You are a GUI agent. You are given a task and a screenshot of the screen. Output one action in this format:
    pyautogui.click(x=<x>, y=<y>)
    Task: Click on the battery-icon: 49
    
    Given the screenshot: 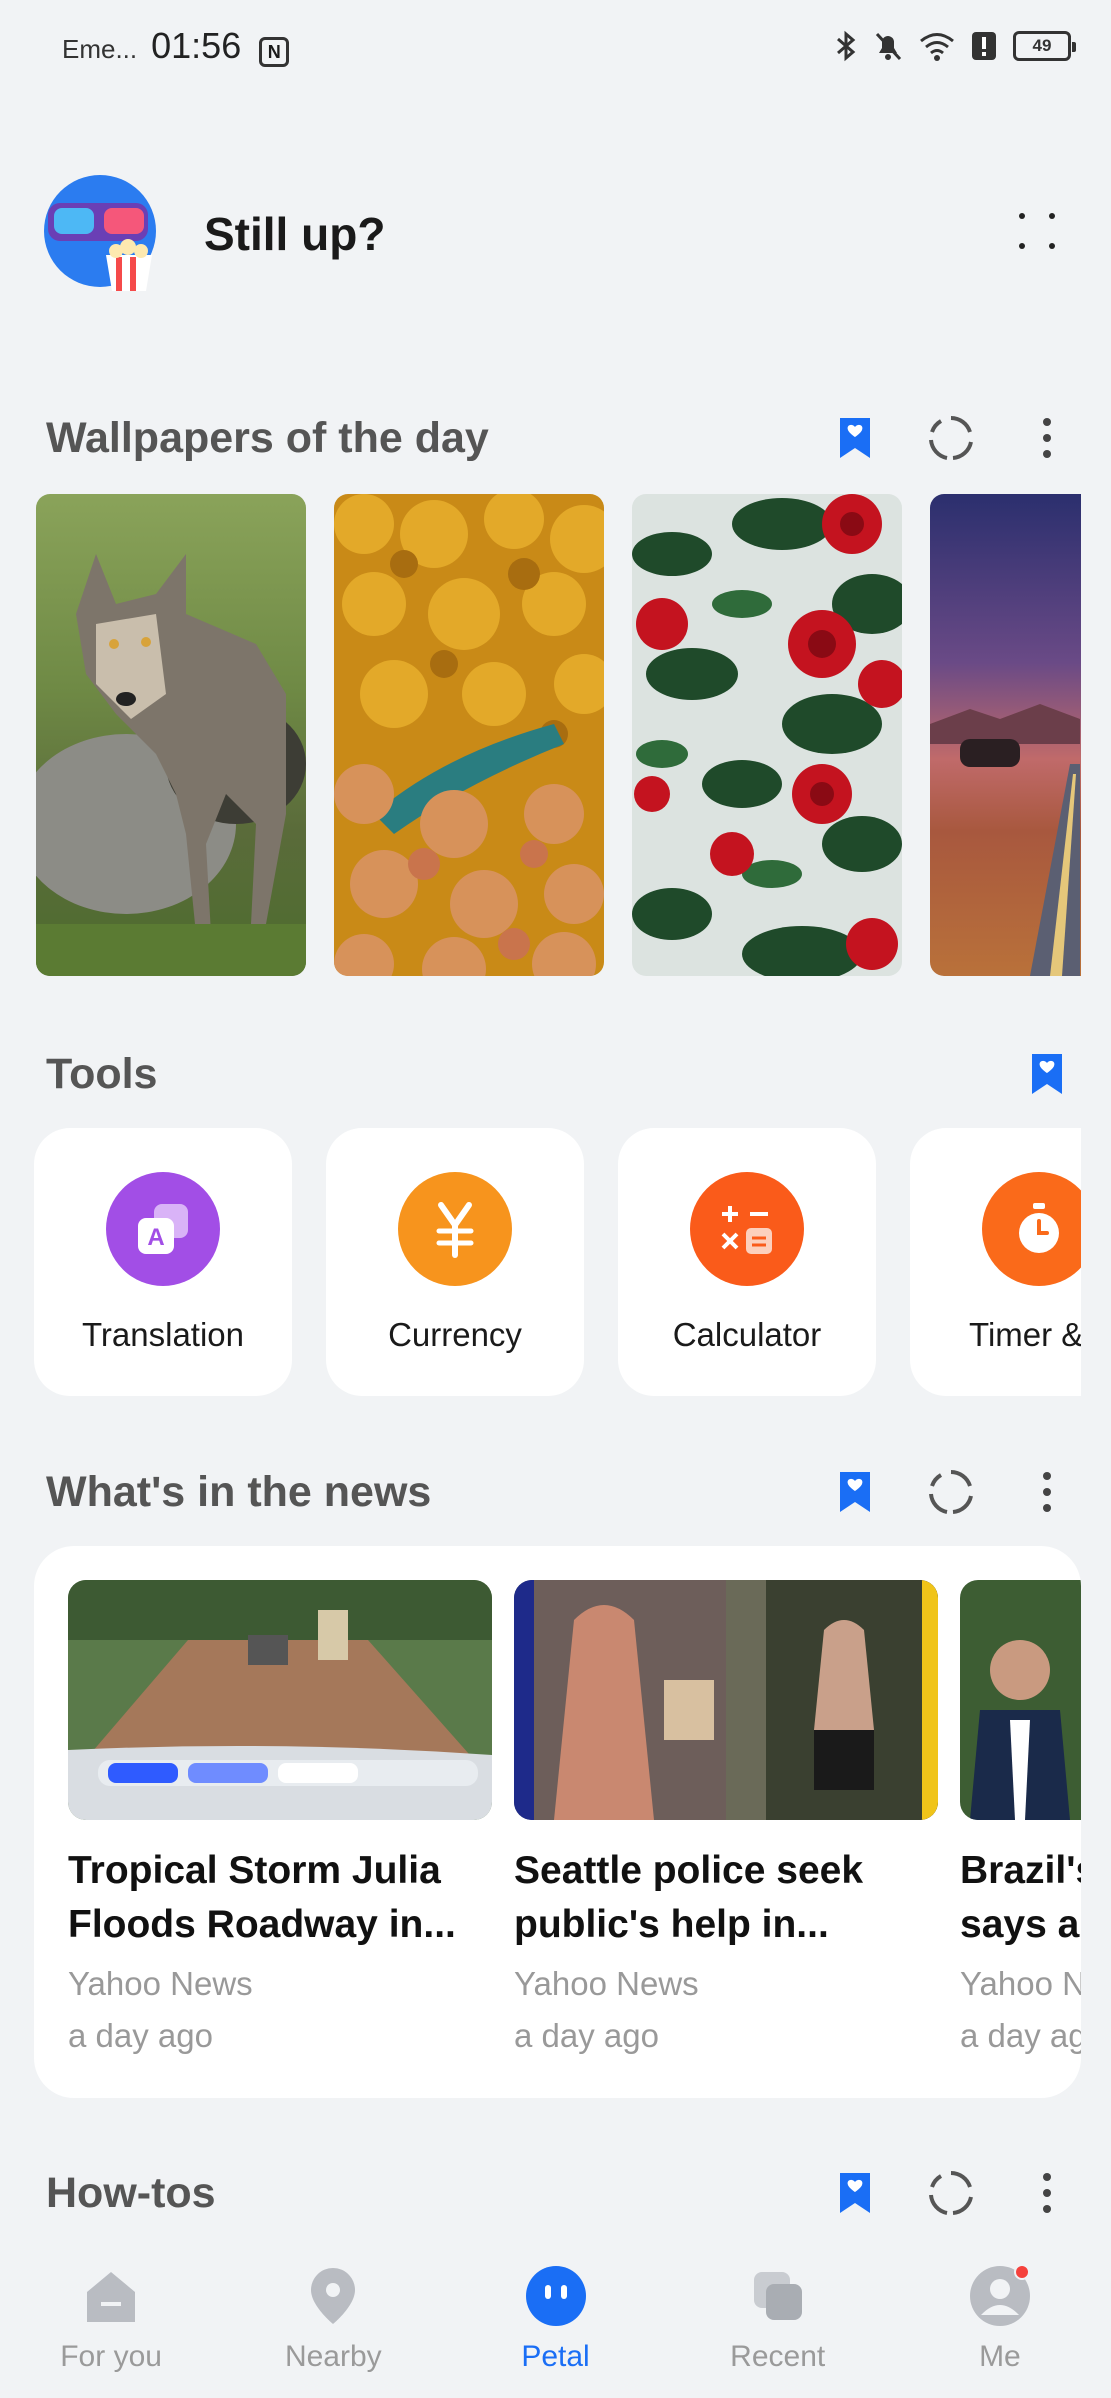 What is the action you would take?
    pyautogui.click(x=1044, y=46)
    